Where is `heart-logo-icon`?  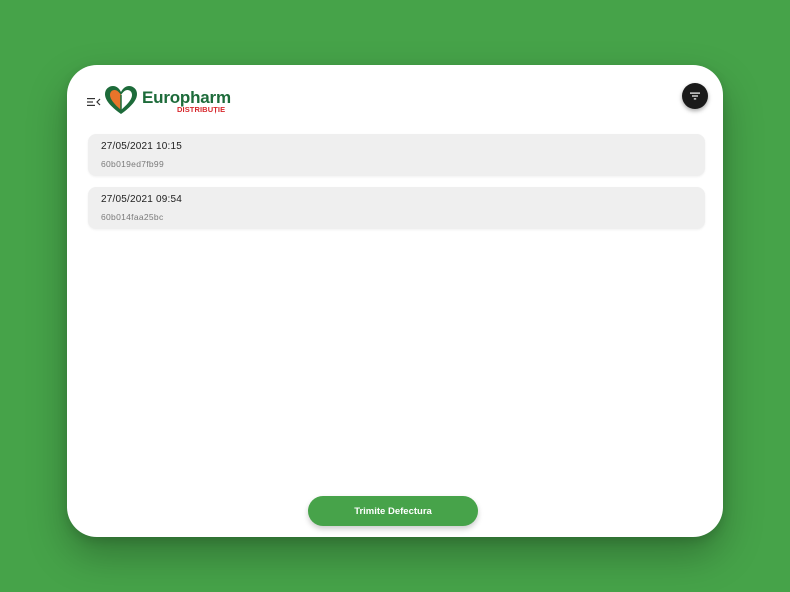
heart-logo-icon is located at coordinates (121, 100).